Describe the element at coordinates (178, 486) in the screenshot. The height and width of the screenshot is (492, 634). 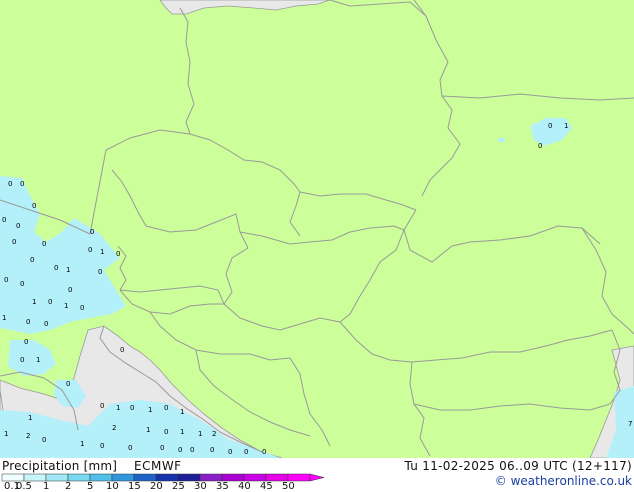
I see `scale-tick-label: 25` at that location.